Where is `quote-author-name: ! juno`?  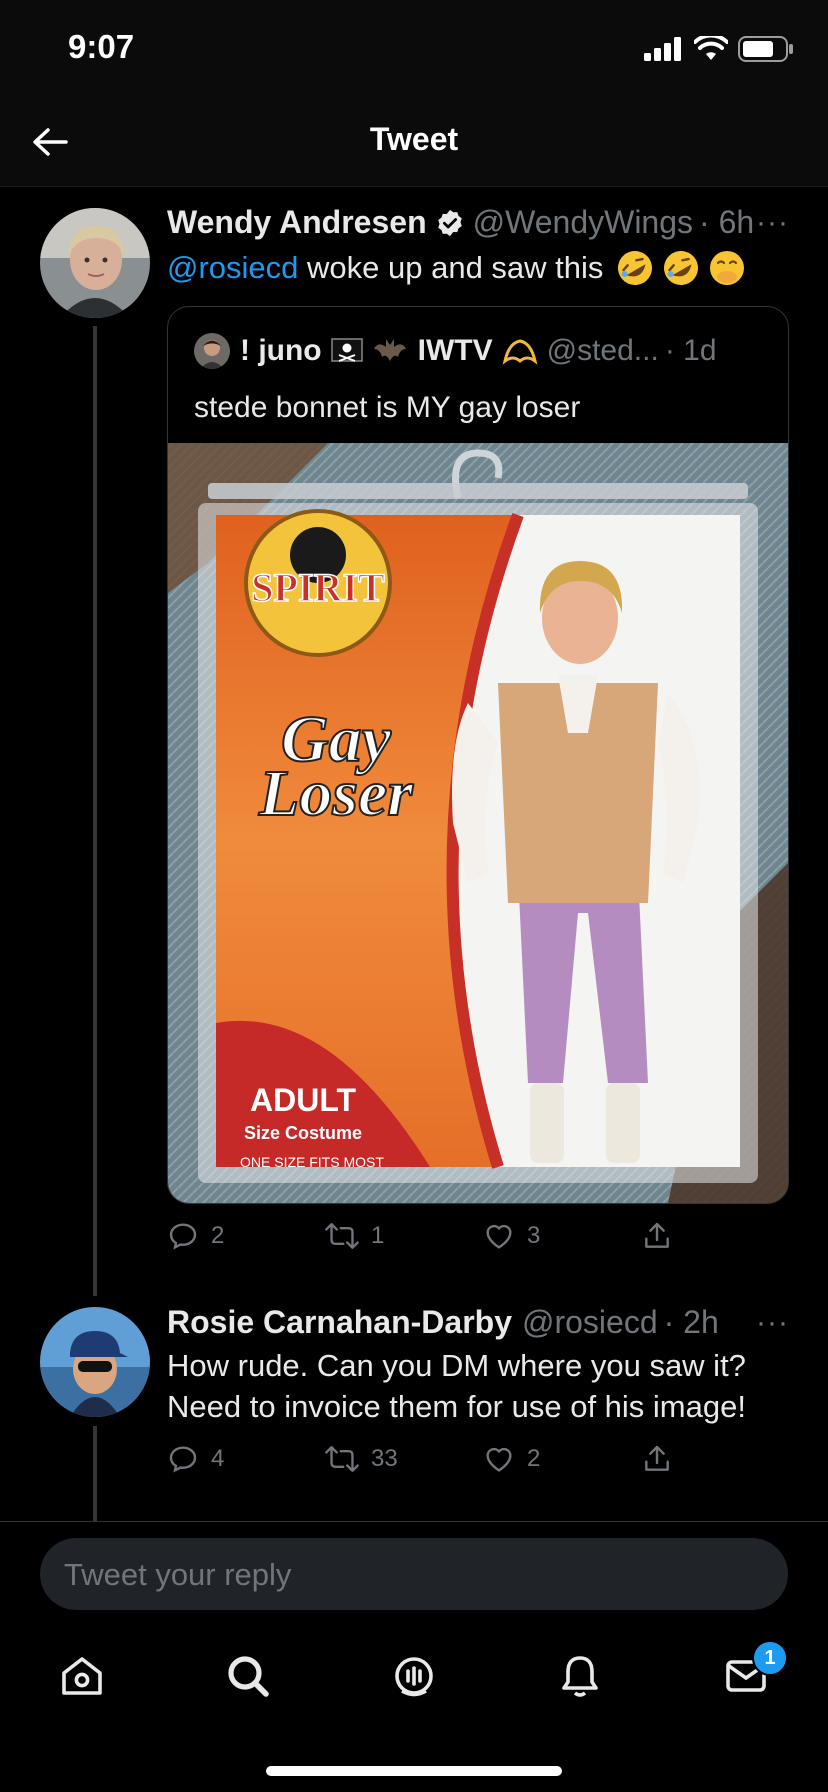 quote-author-name: ! juno is located at coordinates (281, 350).